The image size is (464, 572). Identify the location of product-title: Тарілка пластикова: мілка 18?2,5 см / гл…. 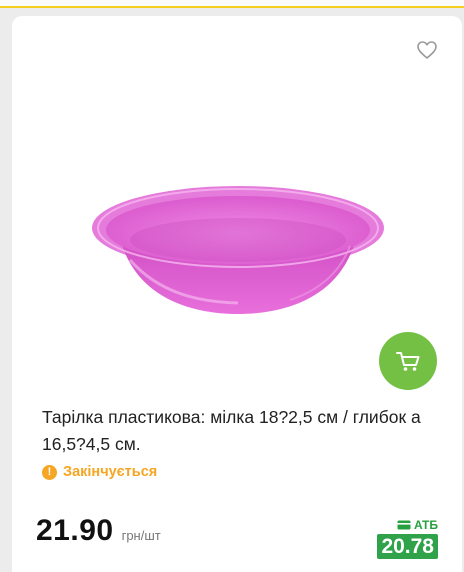
(242, 431).